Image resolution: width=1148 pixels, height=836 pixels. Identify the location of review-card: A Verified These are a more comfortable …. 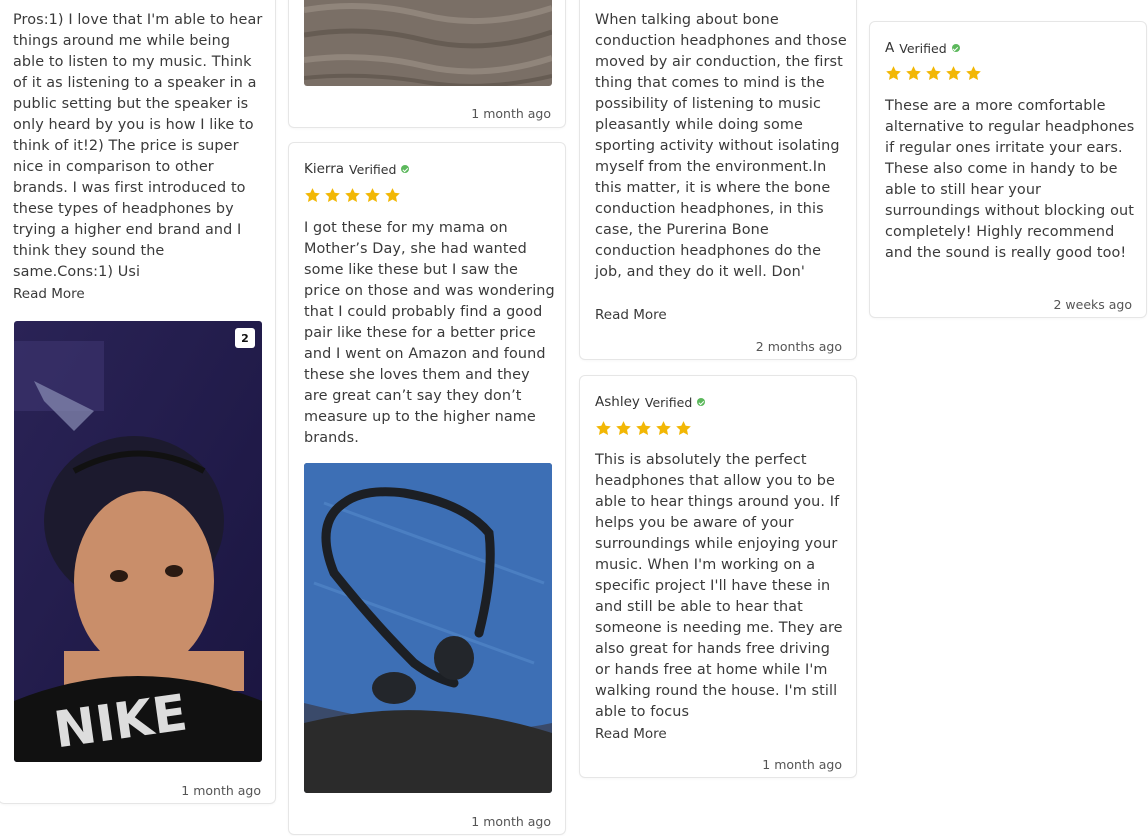
(1008, 169).